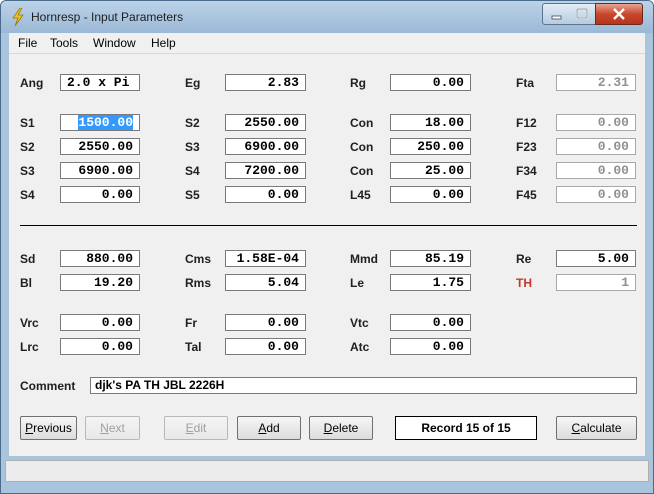 This screenshot has width=654, height=494. Describe the element at coordinates (362, 123) in the screenshot. I see `label-con-1: Con` at that location.